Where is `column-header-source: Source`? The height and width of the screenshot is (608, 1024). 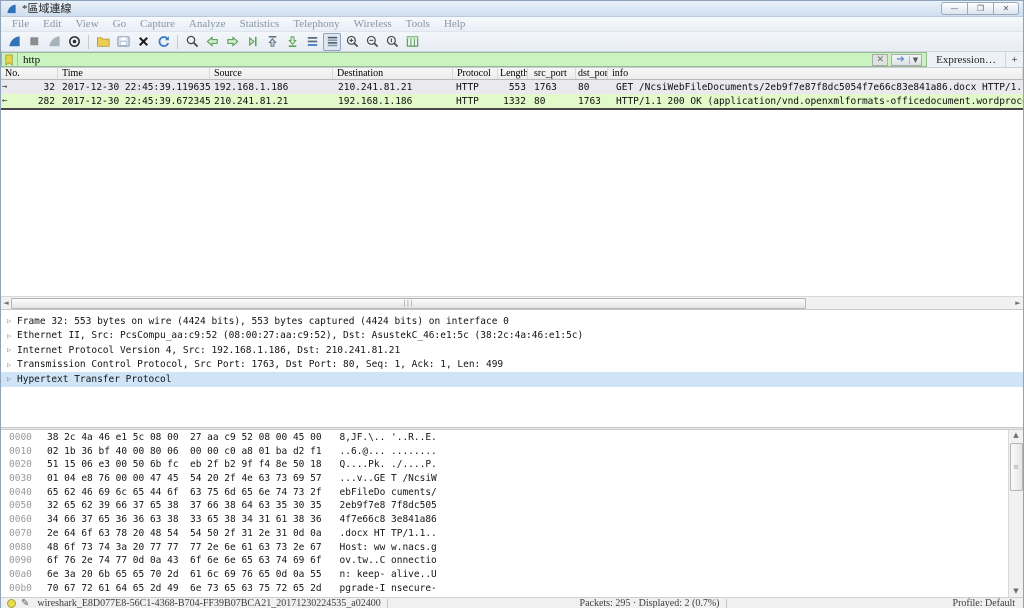
column-header-source: Source is located at coordinates (271, 73).